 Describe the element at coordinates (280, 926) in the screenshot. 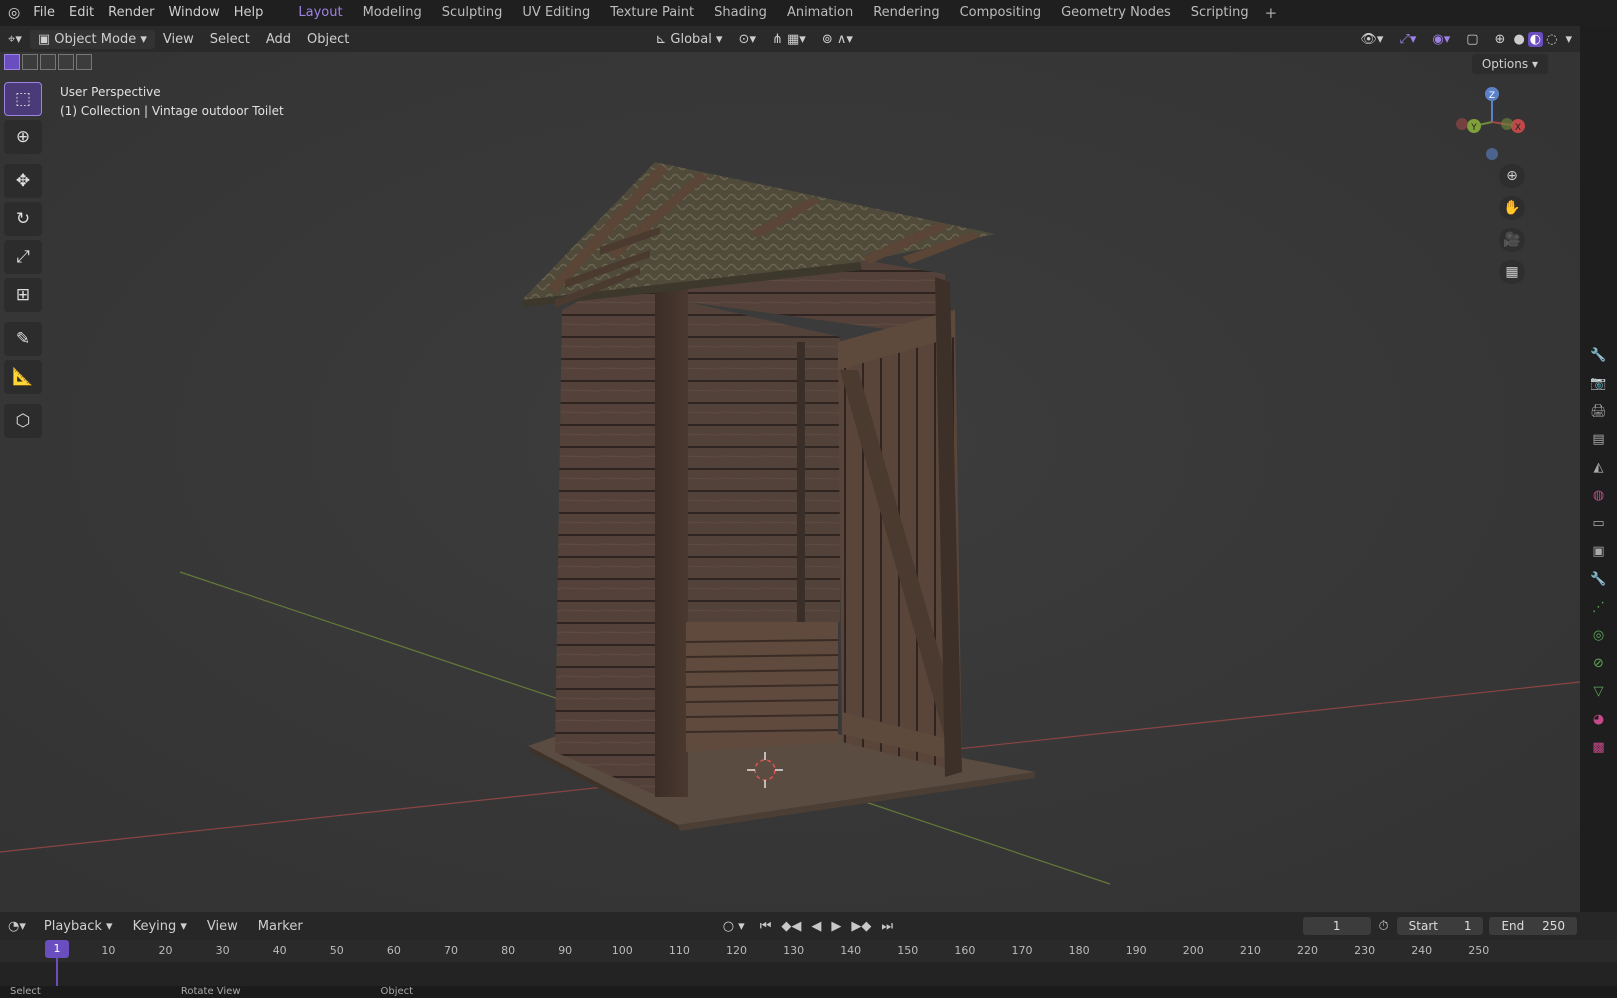

I see `timeline-menu-marker: Marker` at that location.